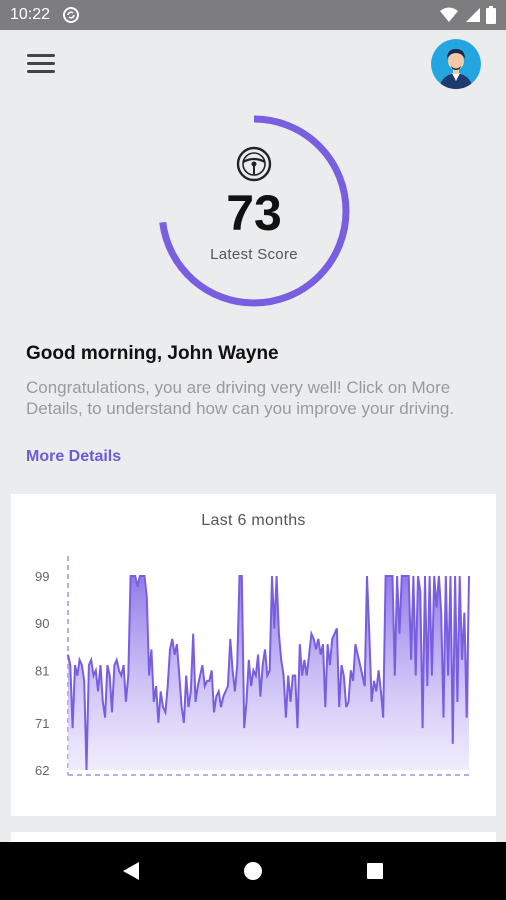 The height and width of the screenshot is (900, 506). I want to click on home-circle-icon, so click(253, 871).